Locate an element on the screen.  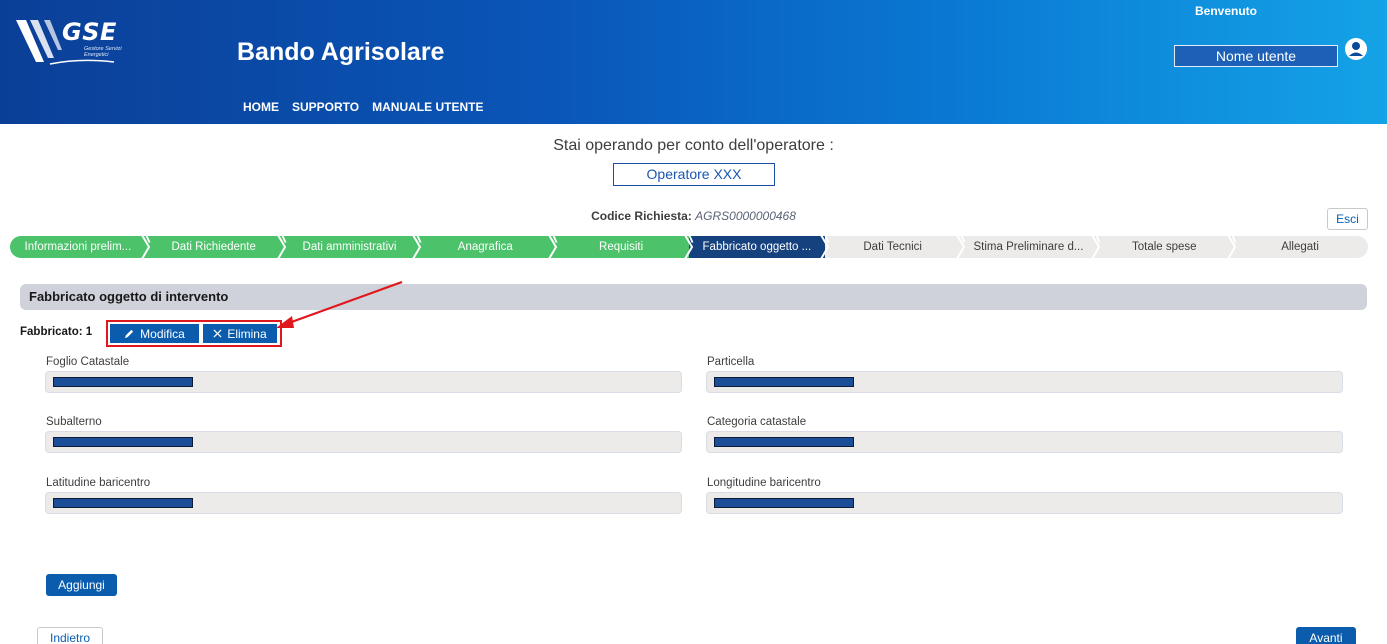
particella-field is located at coordinates (1024, 382).